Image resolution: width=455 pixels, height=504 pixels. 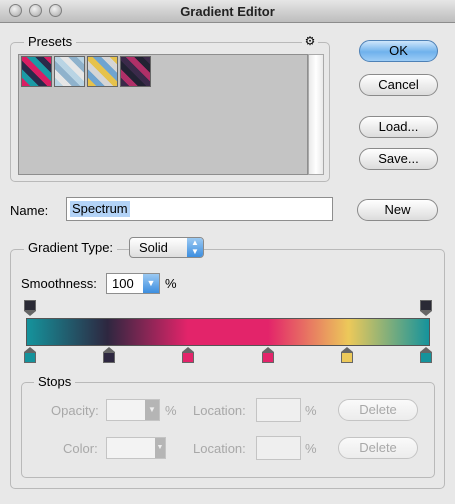 I want to click on color-swatch-picker: ▼, so click(x=136, y=448).